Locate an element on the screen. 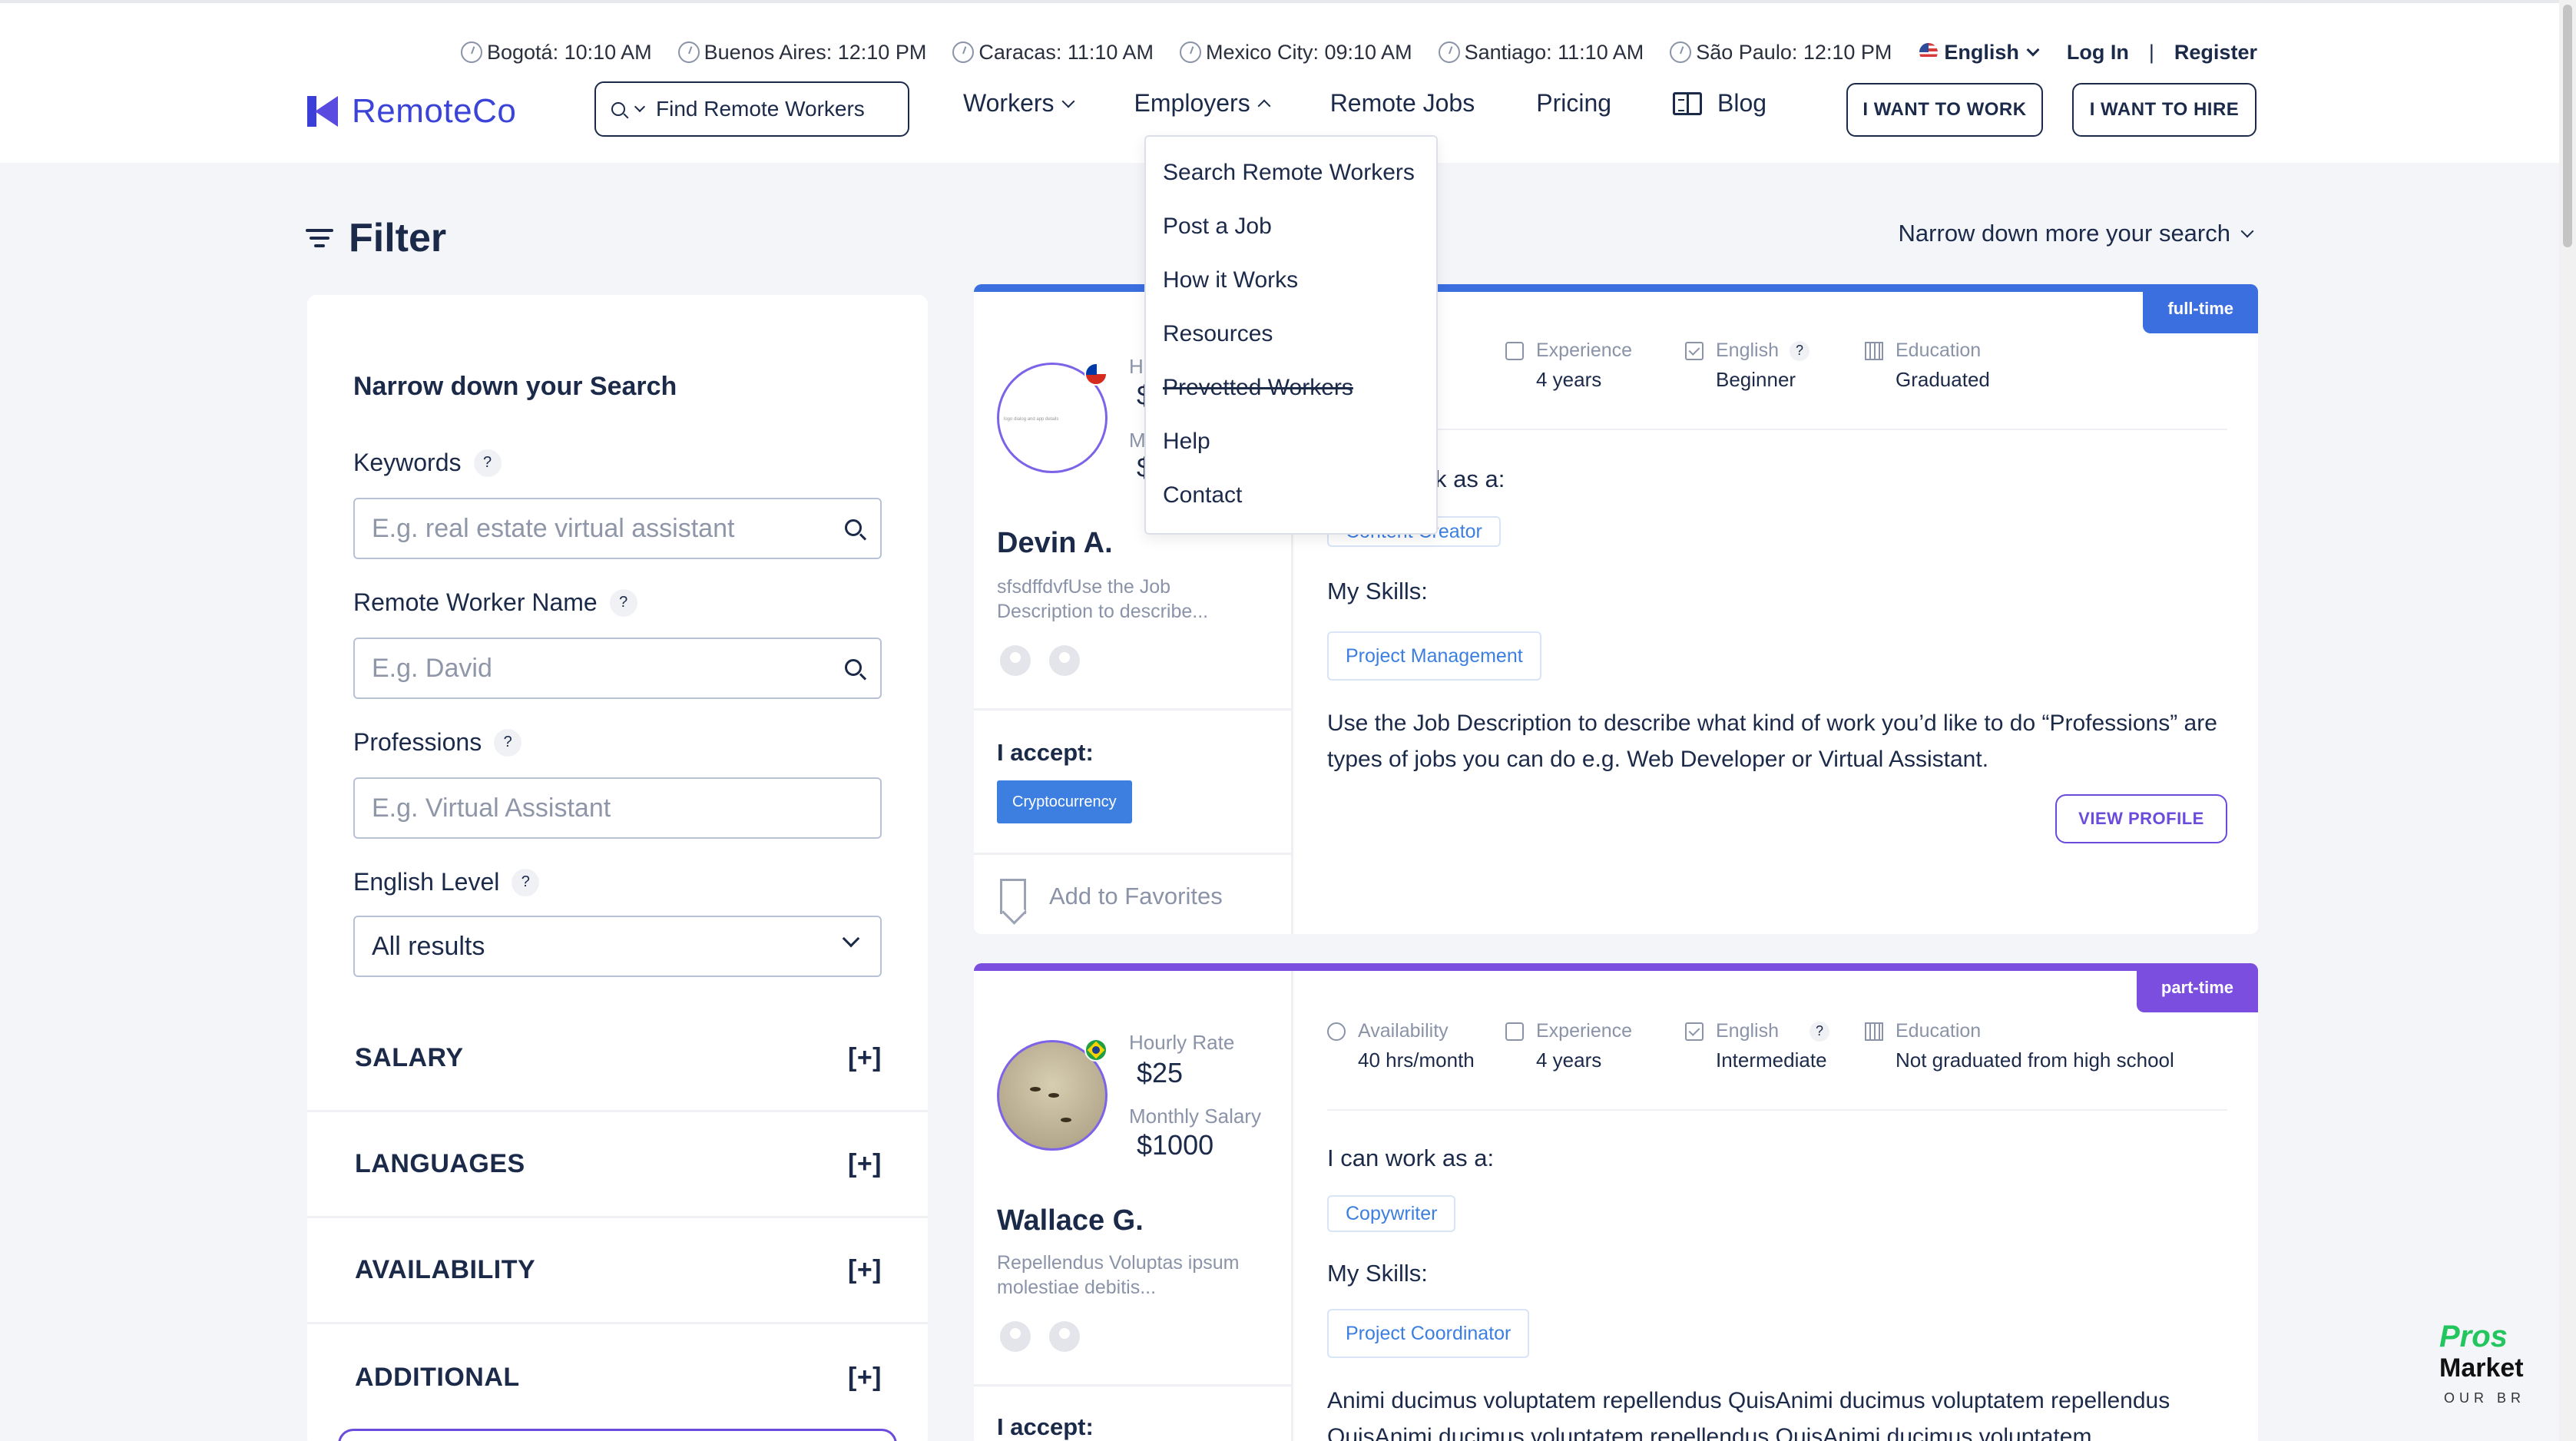 This screenshot has height=1441, width=2576. clock-santiago: Santiago: 11:10 AM is located at coordinates (1541, 52).